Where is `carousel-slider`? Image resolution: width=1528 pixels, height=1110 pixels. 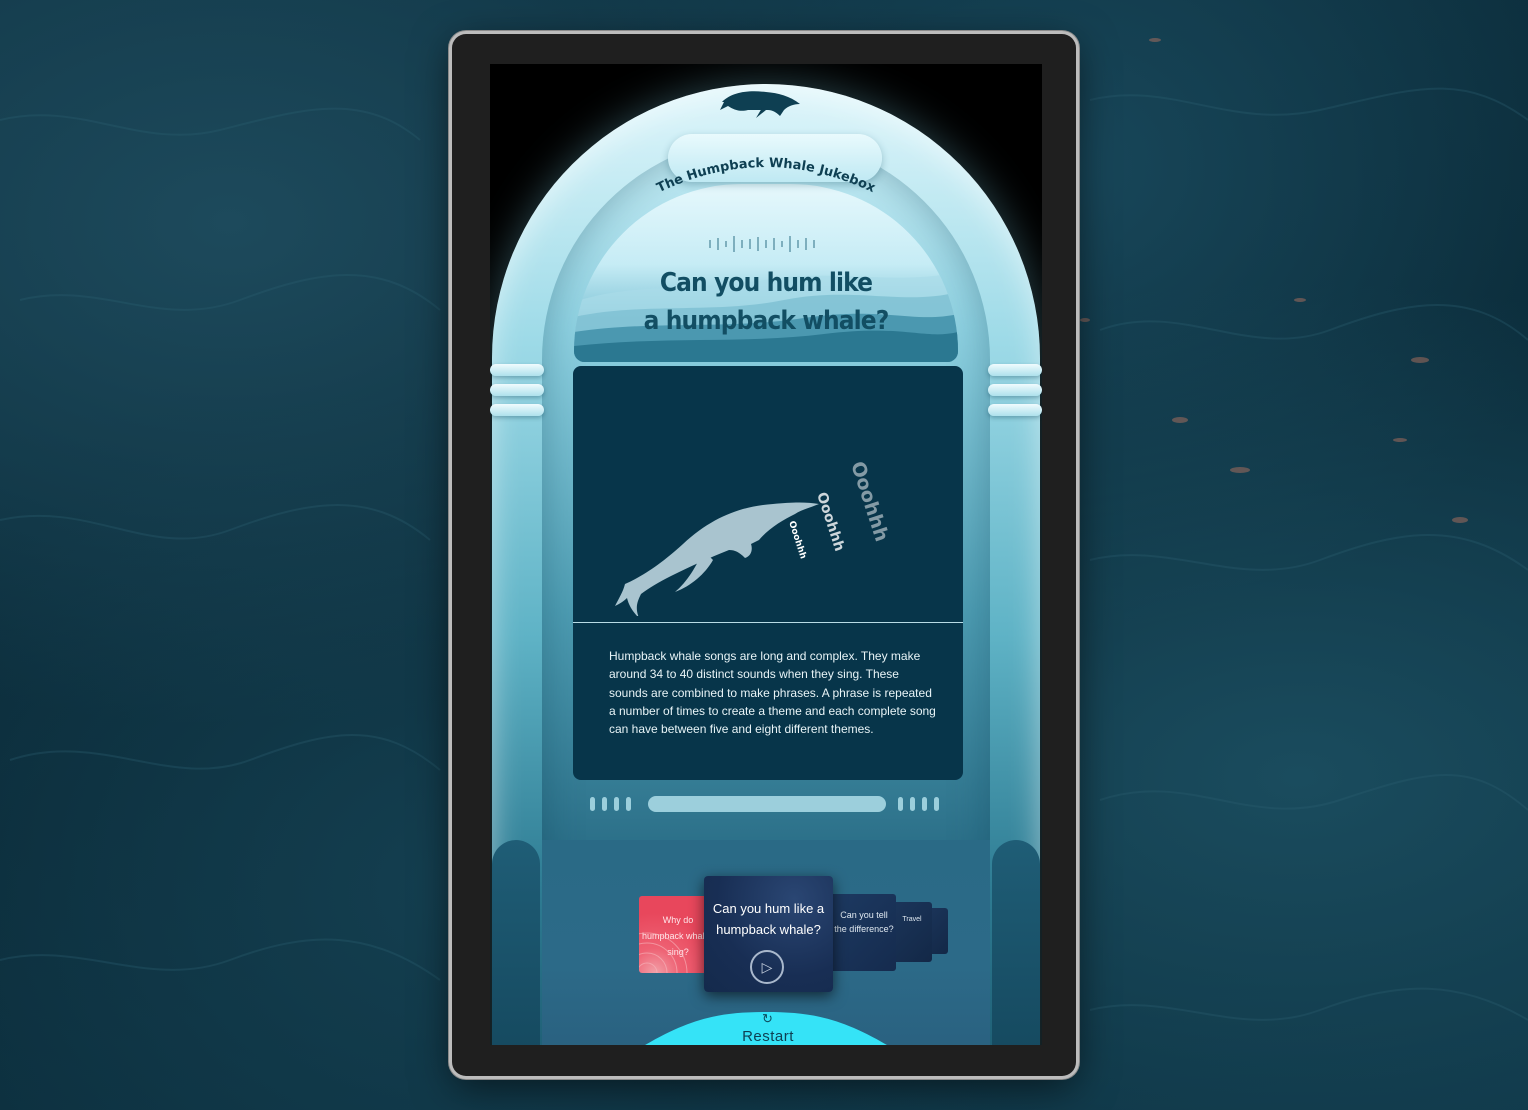
carousel-slider is located at coordinates (768, 804).